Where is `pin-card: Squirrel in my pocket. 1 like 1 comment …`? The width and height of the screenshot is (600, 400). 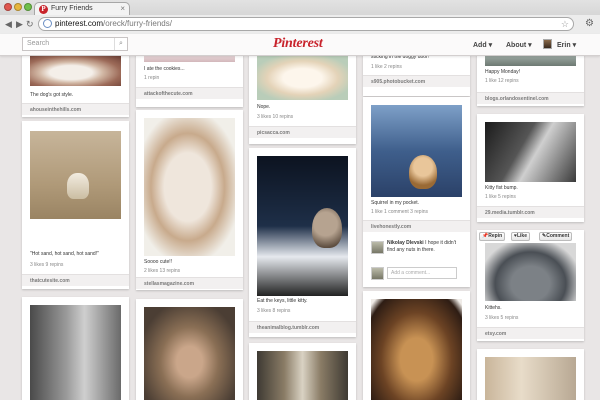 pin-card: Squirrel in my pocket. 1 like 1 comment … is located at coordinates (416, 192).